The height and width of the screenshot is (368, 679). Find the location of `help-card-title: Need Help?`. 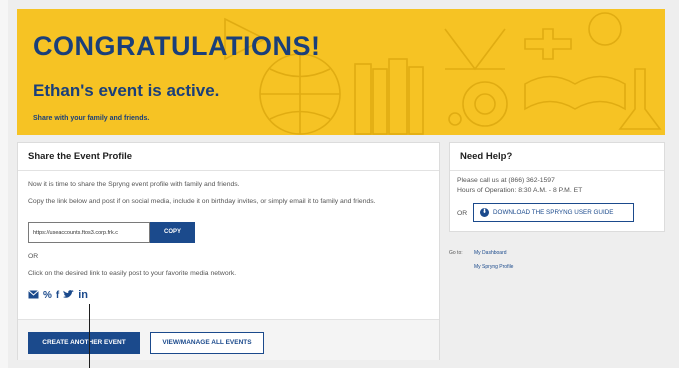

help-card-title: Need Help? is located at coordinates (557, 157).